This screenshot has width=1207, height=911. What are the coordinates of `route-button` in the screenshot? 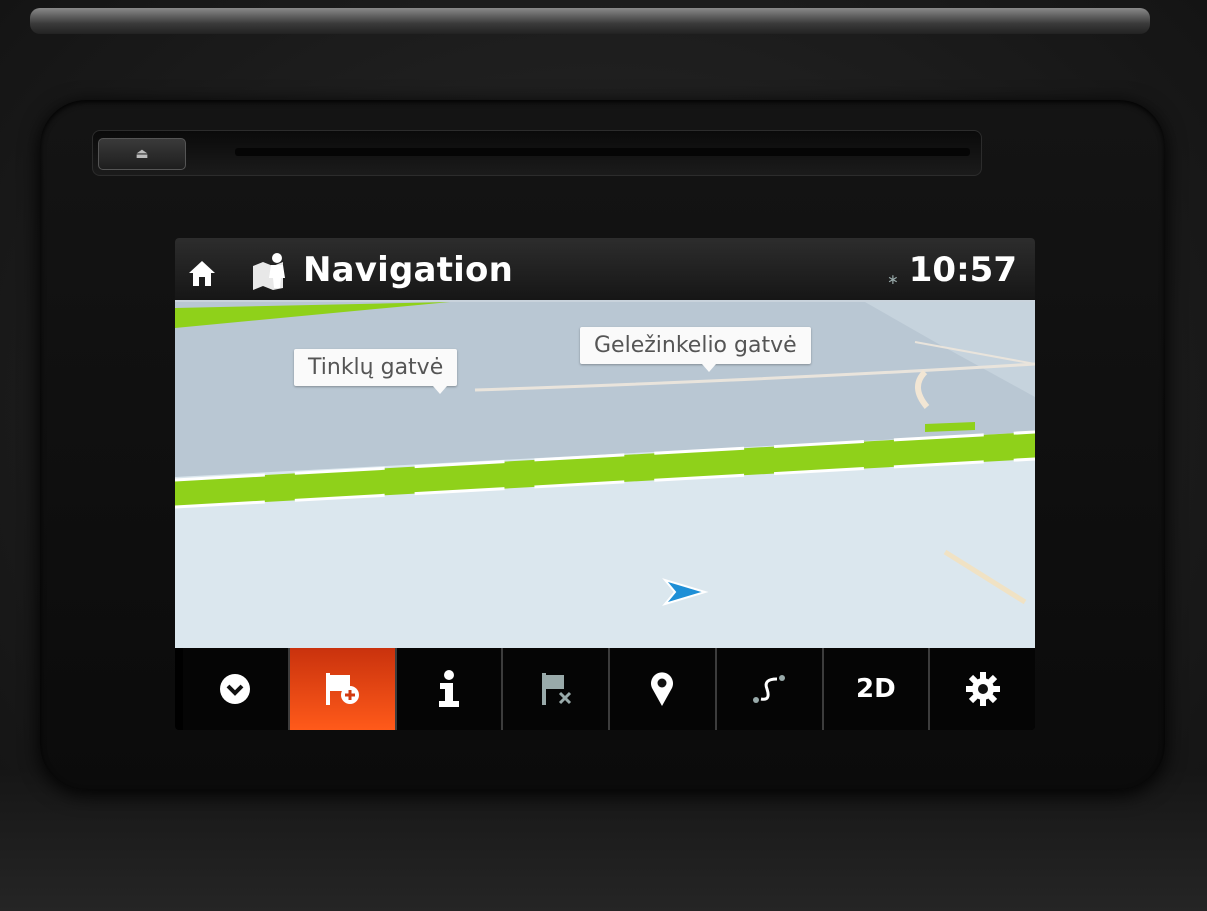 It's located at (770, 689).